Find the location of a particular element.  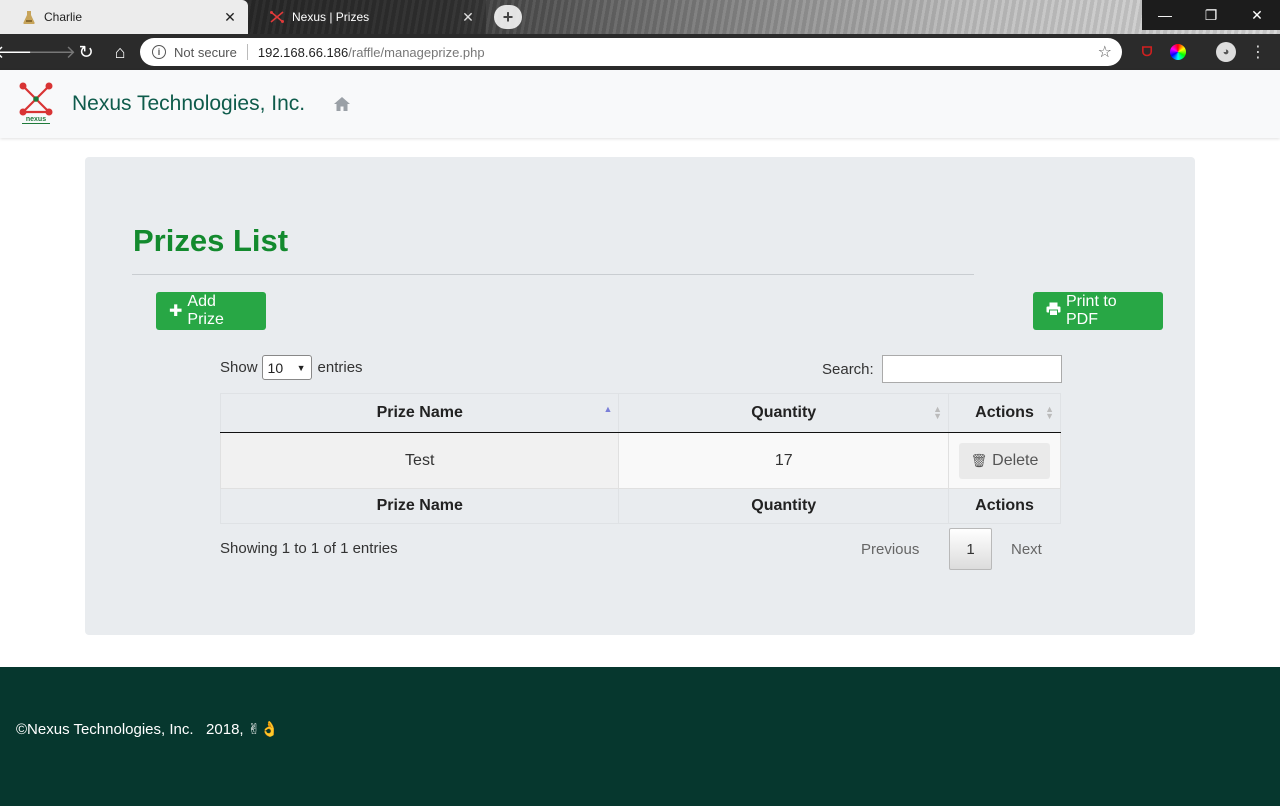

pagination-page-1: 1 is located at coordinates (970, 549).